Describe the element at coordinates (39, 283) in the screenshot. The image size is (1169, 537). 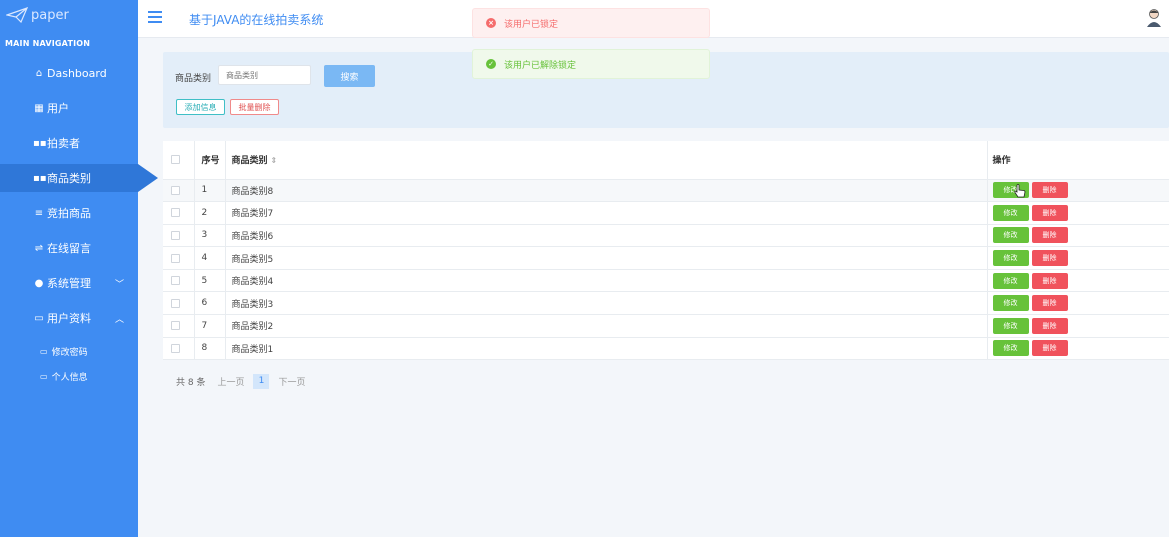
I see `user-icon: ●` at that location.